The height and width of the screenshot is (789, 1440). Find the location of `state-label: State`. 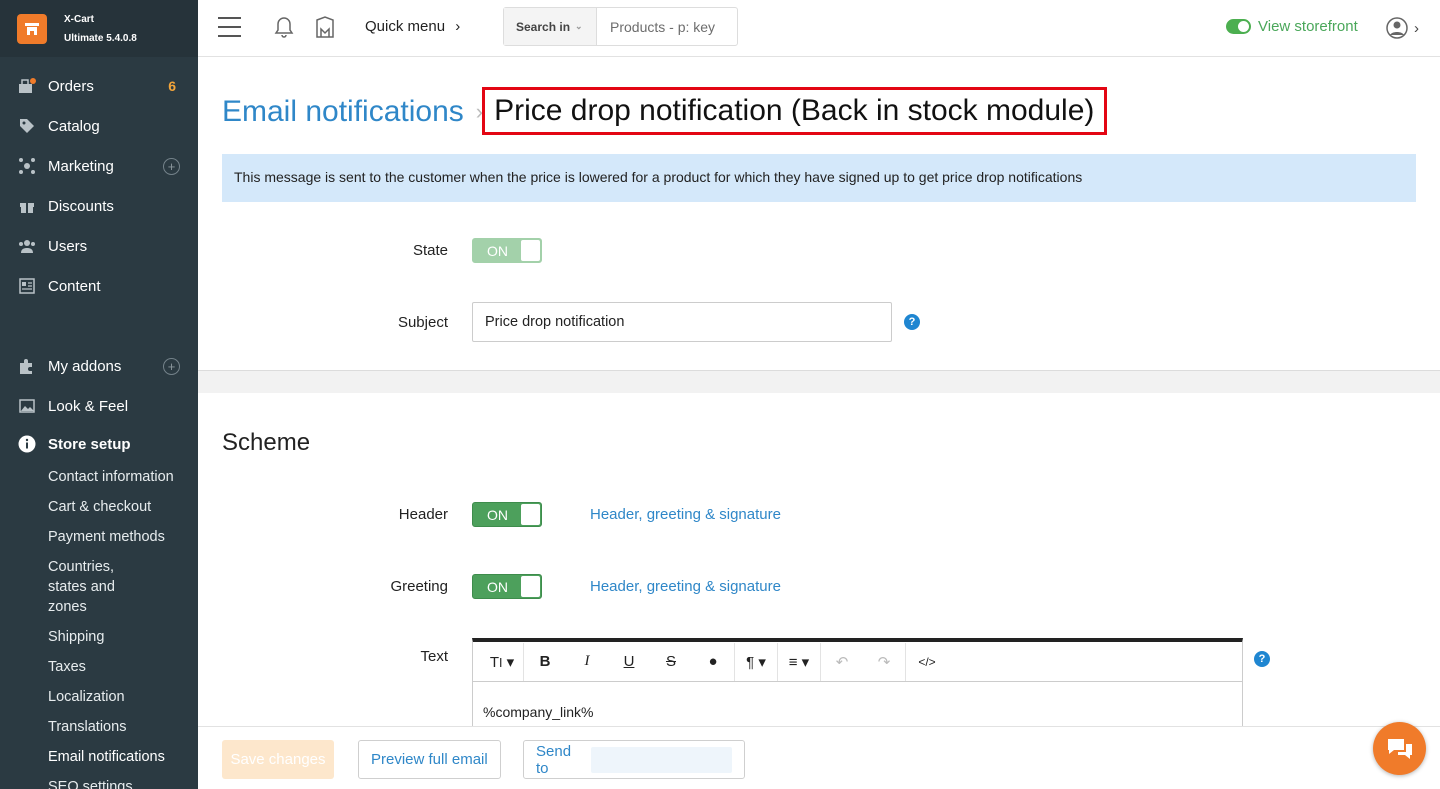

state-label: State is located at coordinates (430, 250).